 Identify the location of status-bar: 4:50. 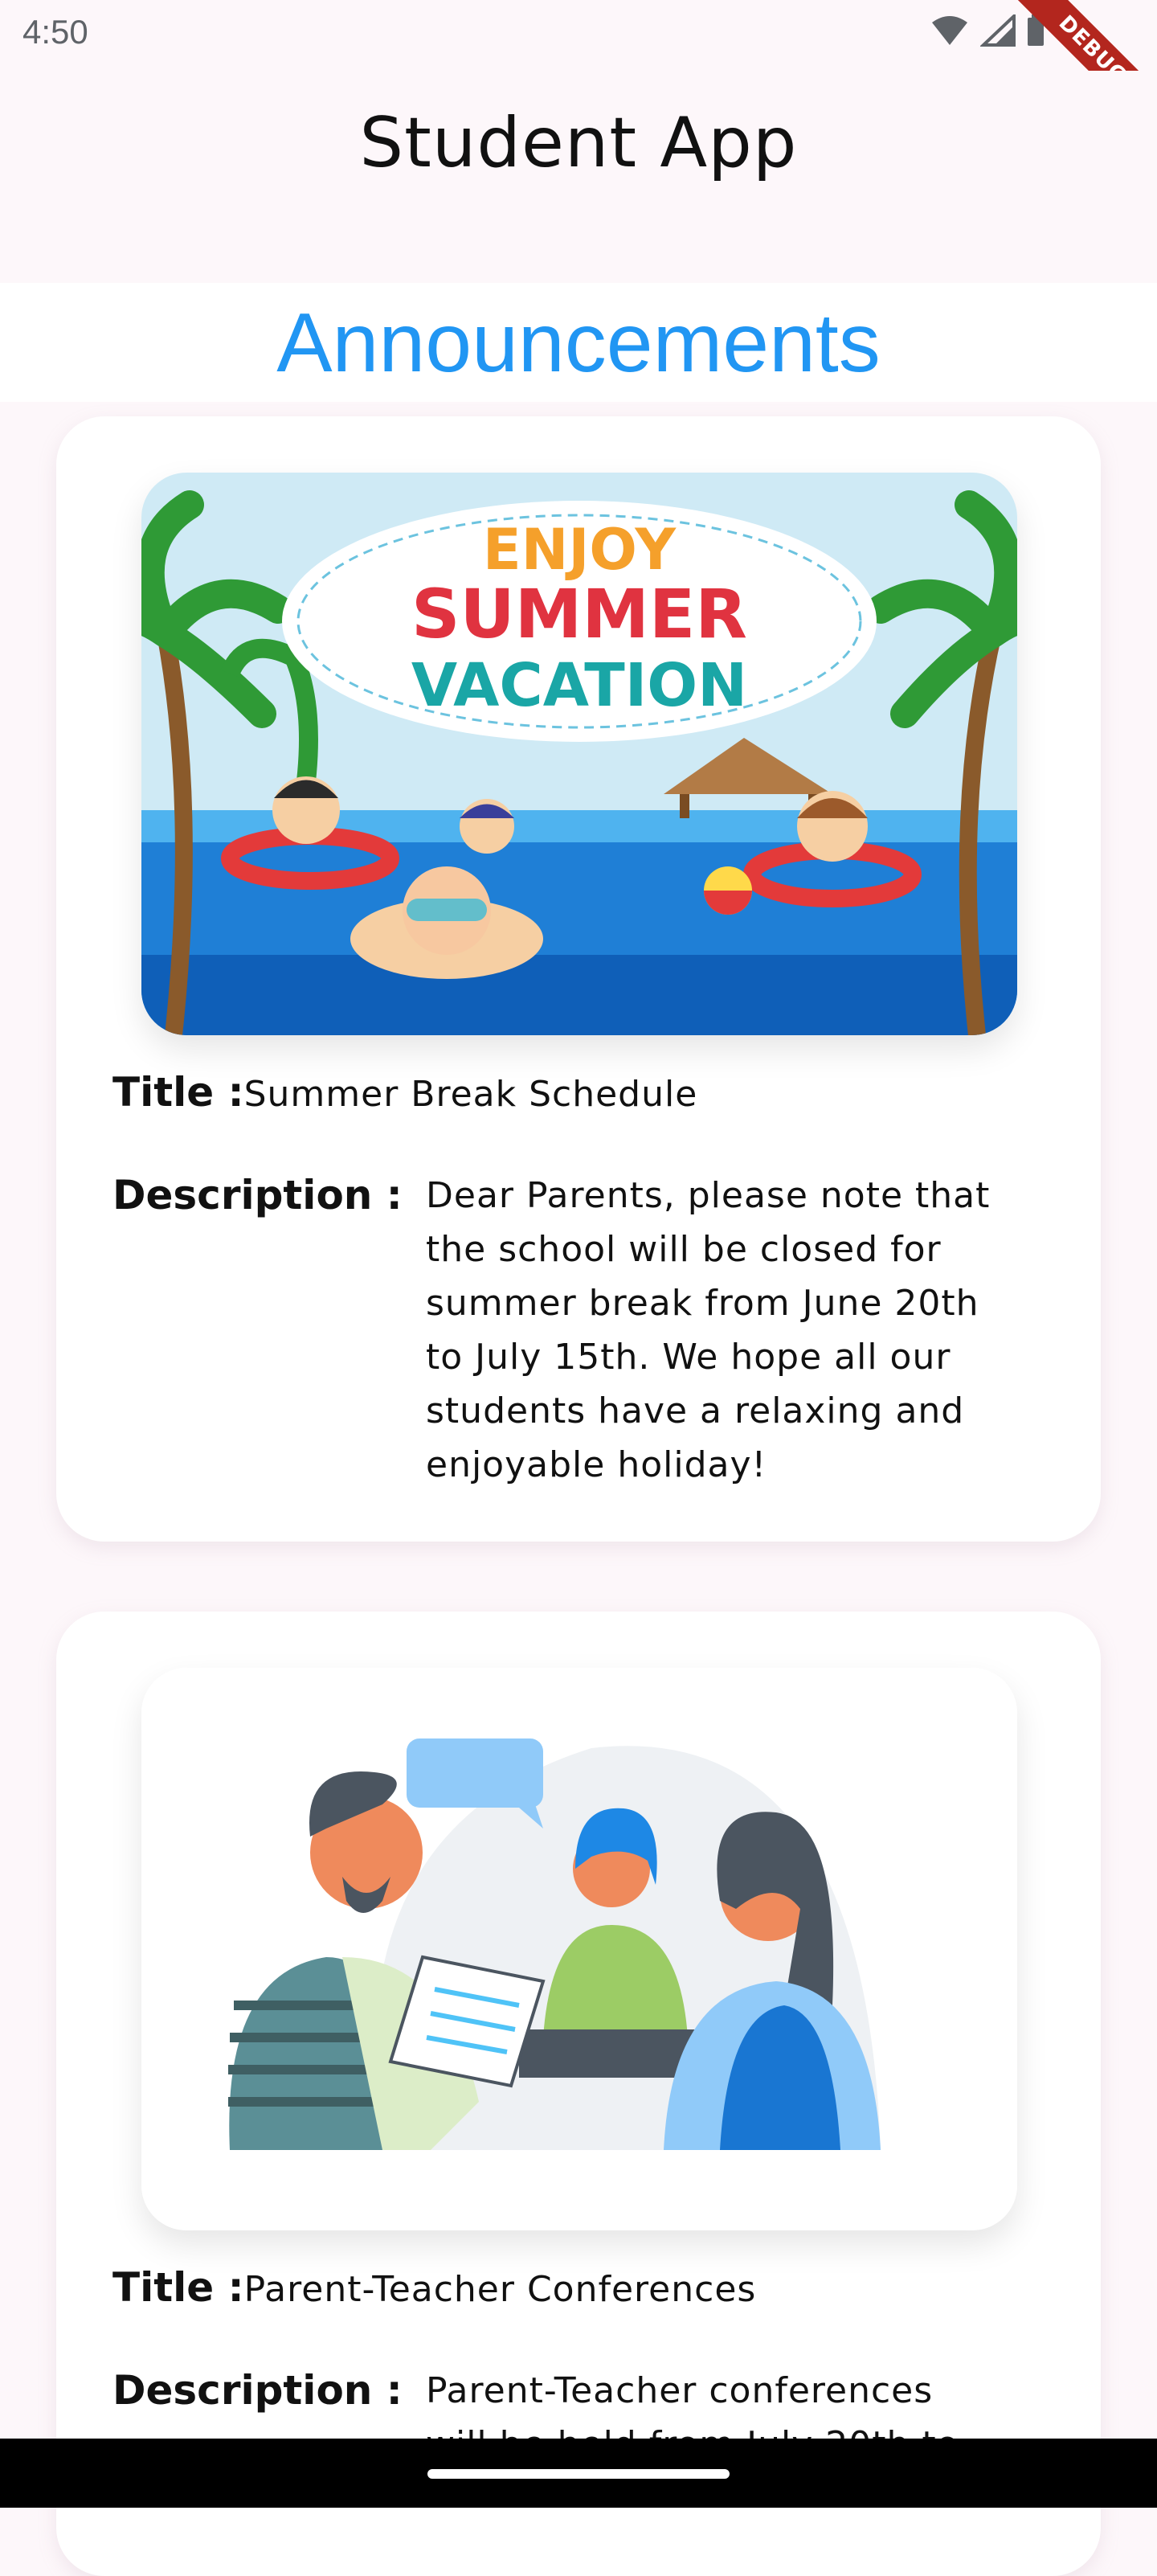
(578, 35).